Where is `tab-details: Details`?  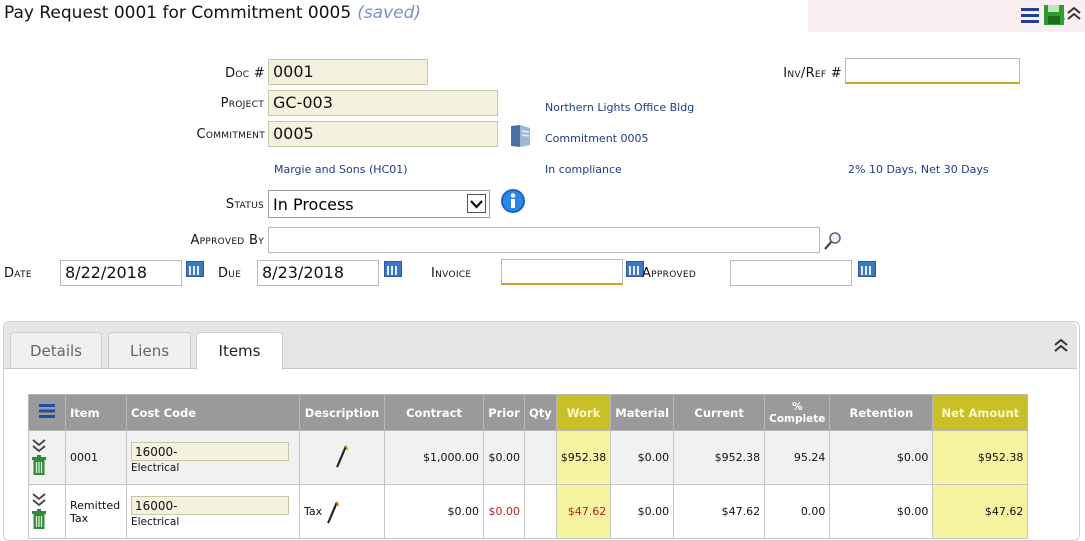 tab-details: Details is located at coordinates (56, 350).